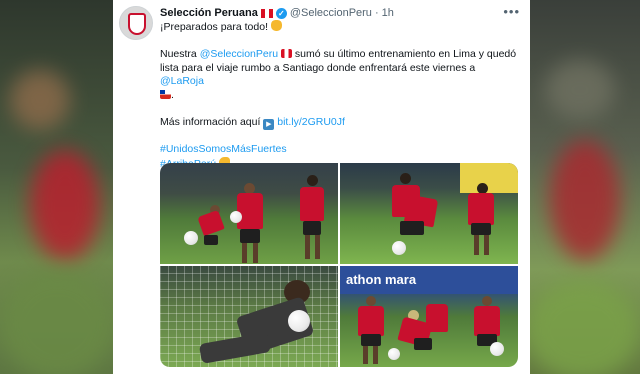 This screenshot has width=640, height=374. I want to click on photo-4: athon mara, so click(429, 316).